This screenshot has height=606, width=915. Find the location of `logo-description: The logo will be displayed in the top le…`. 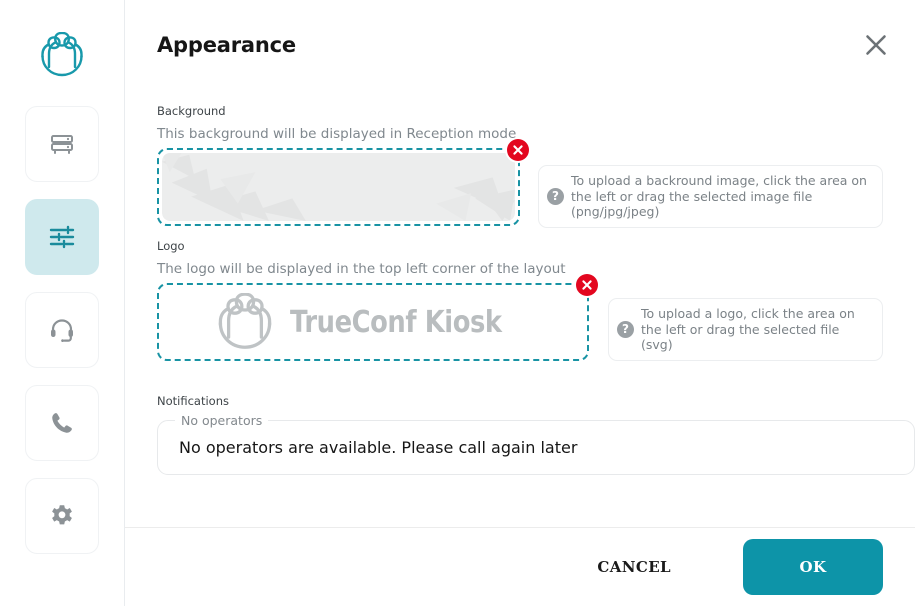

logo-description: The logo will be displayed in the top le… is located at coordinates (361, 269).